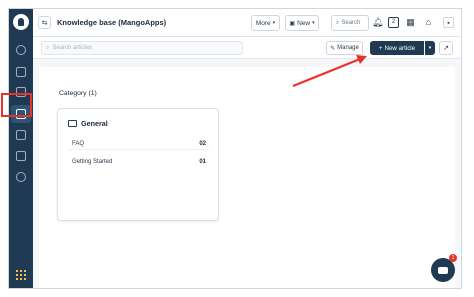 The height and width of the screenshot is (297, 474). I want to click on folder-row: FAQ 02, so click(139, 144).